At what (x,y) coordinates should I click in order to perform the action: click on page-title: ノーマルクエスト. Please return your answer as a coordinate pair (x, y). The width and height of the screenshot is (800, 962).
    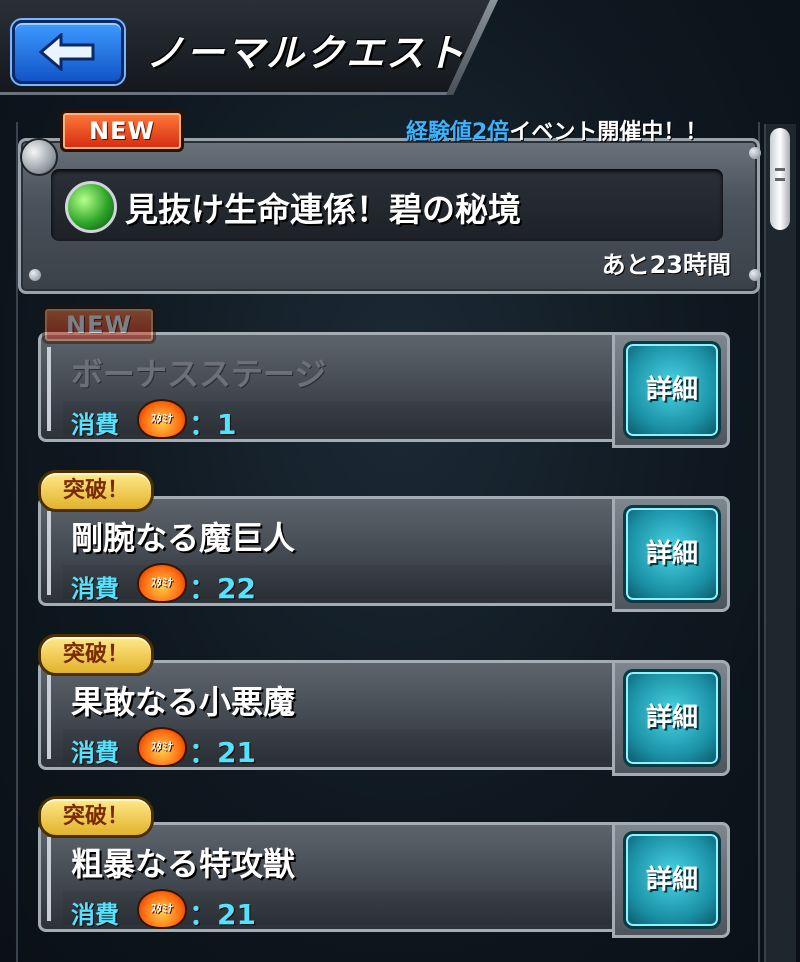
    Looking at the image, I should click on (306, 53).